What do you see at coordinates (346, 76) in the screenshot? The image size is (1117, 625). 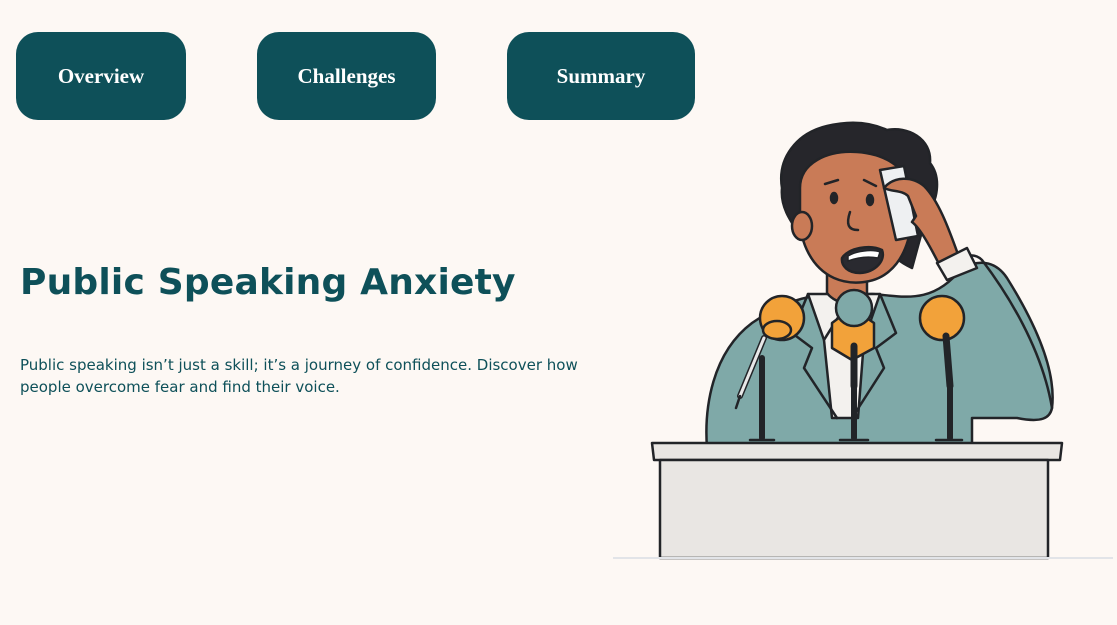 I see `challenges-button: Challenges` at bounding box center [346, 76].